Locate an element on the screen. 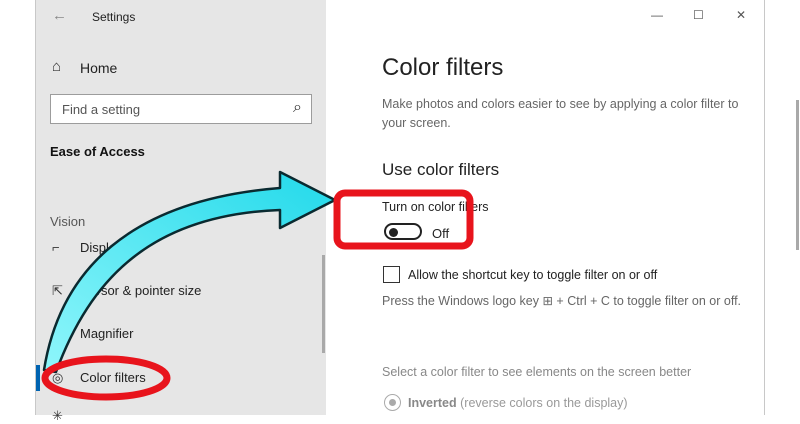 This screenshot has height=424, width=800. search-icon: ⌕ is located at coordinates (297, 108).